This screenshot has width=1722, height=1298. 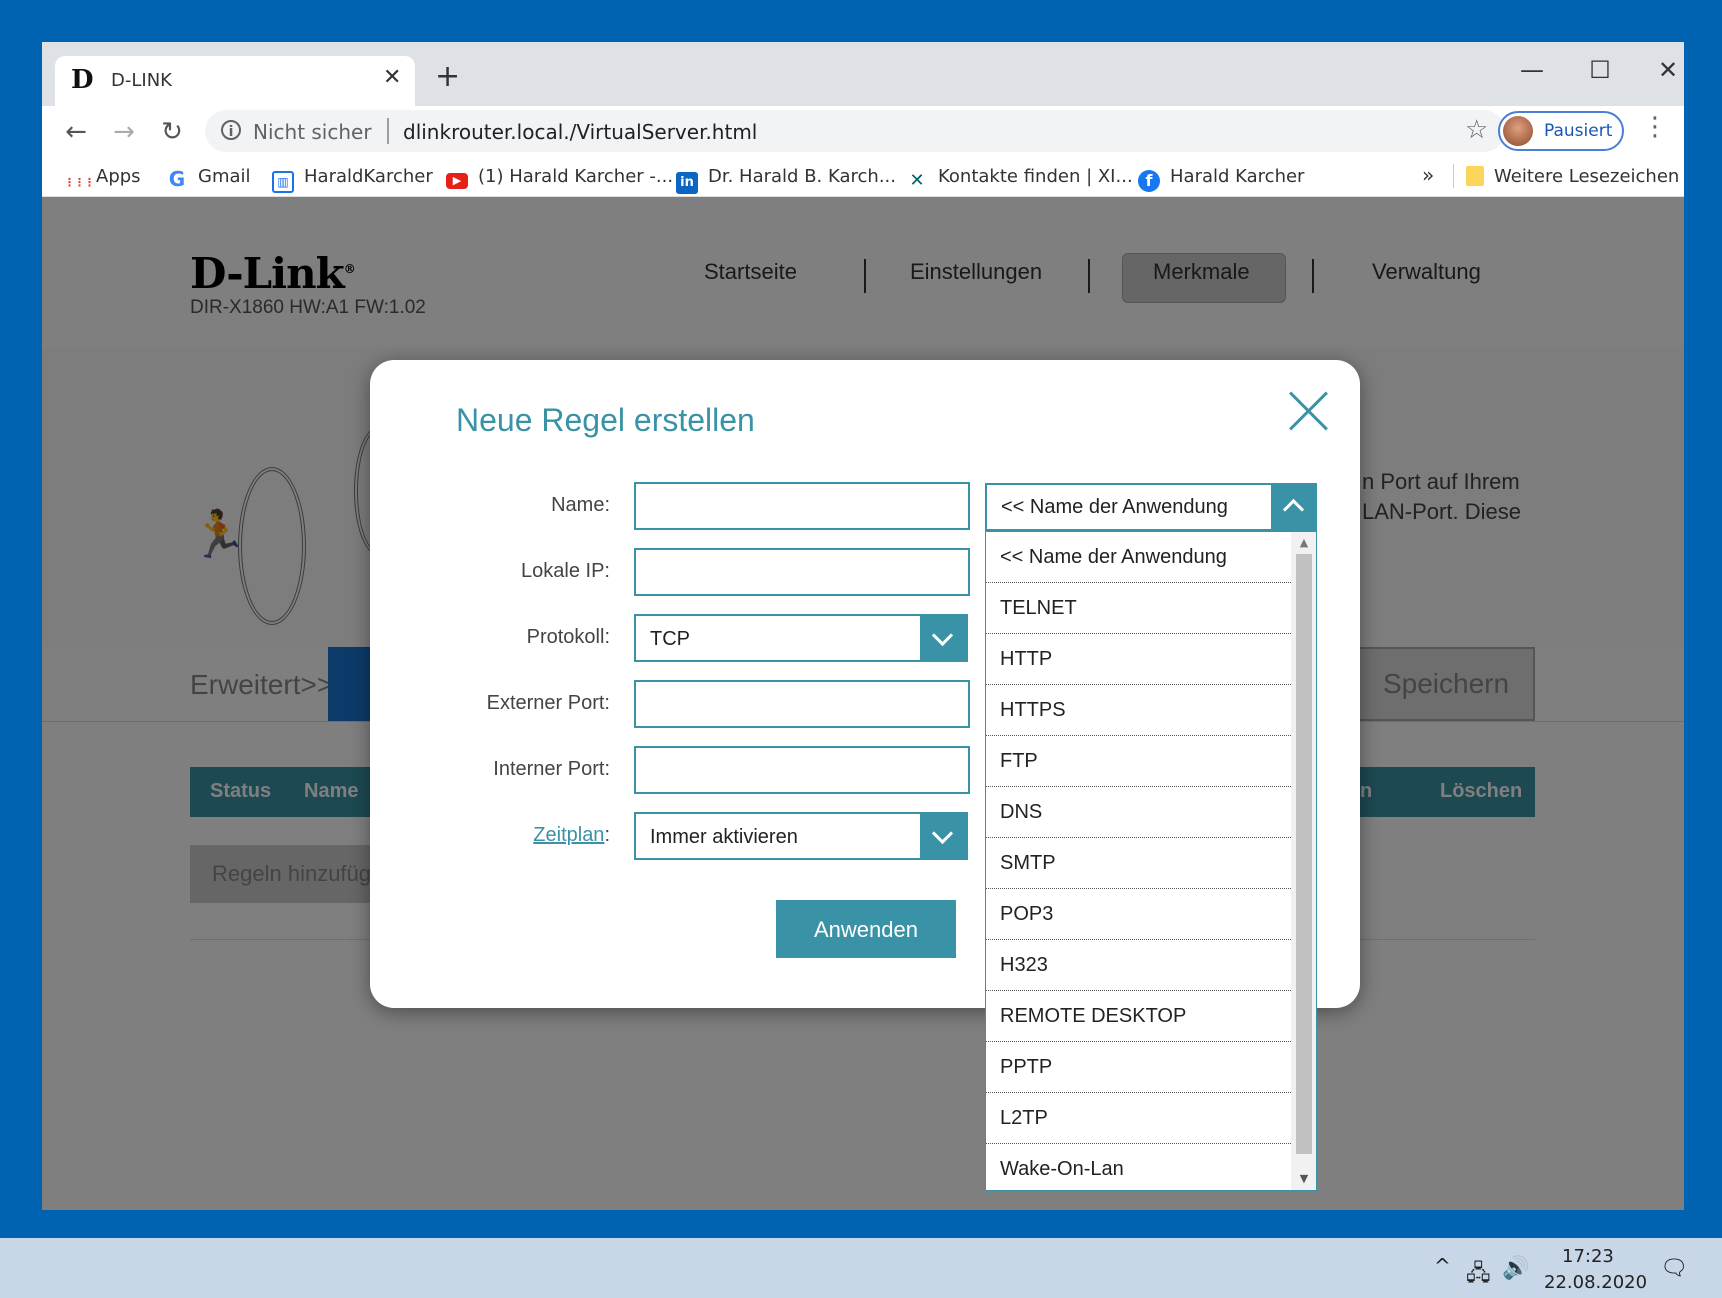 I want to click on title-bar: D D-LINK ✕ + — ☐ ✕, so click(x=863, y=75).